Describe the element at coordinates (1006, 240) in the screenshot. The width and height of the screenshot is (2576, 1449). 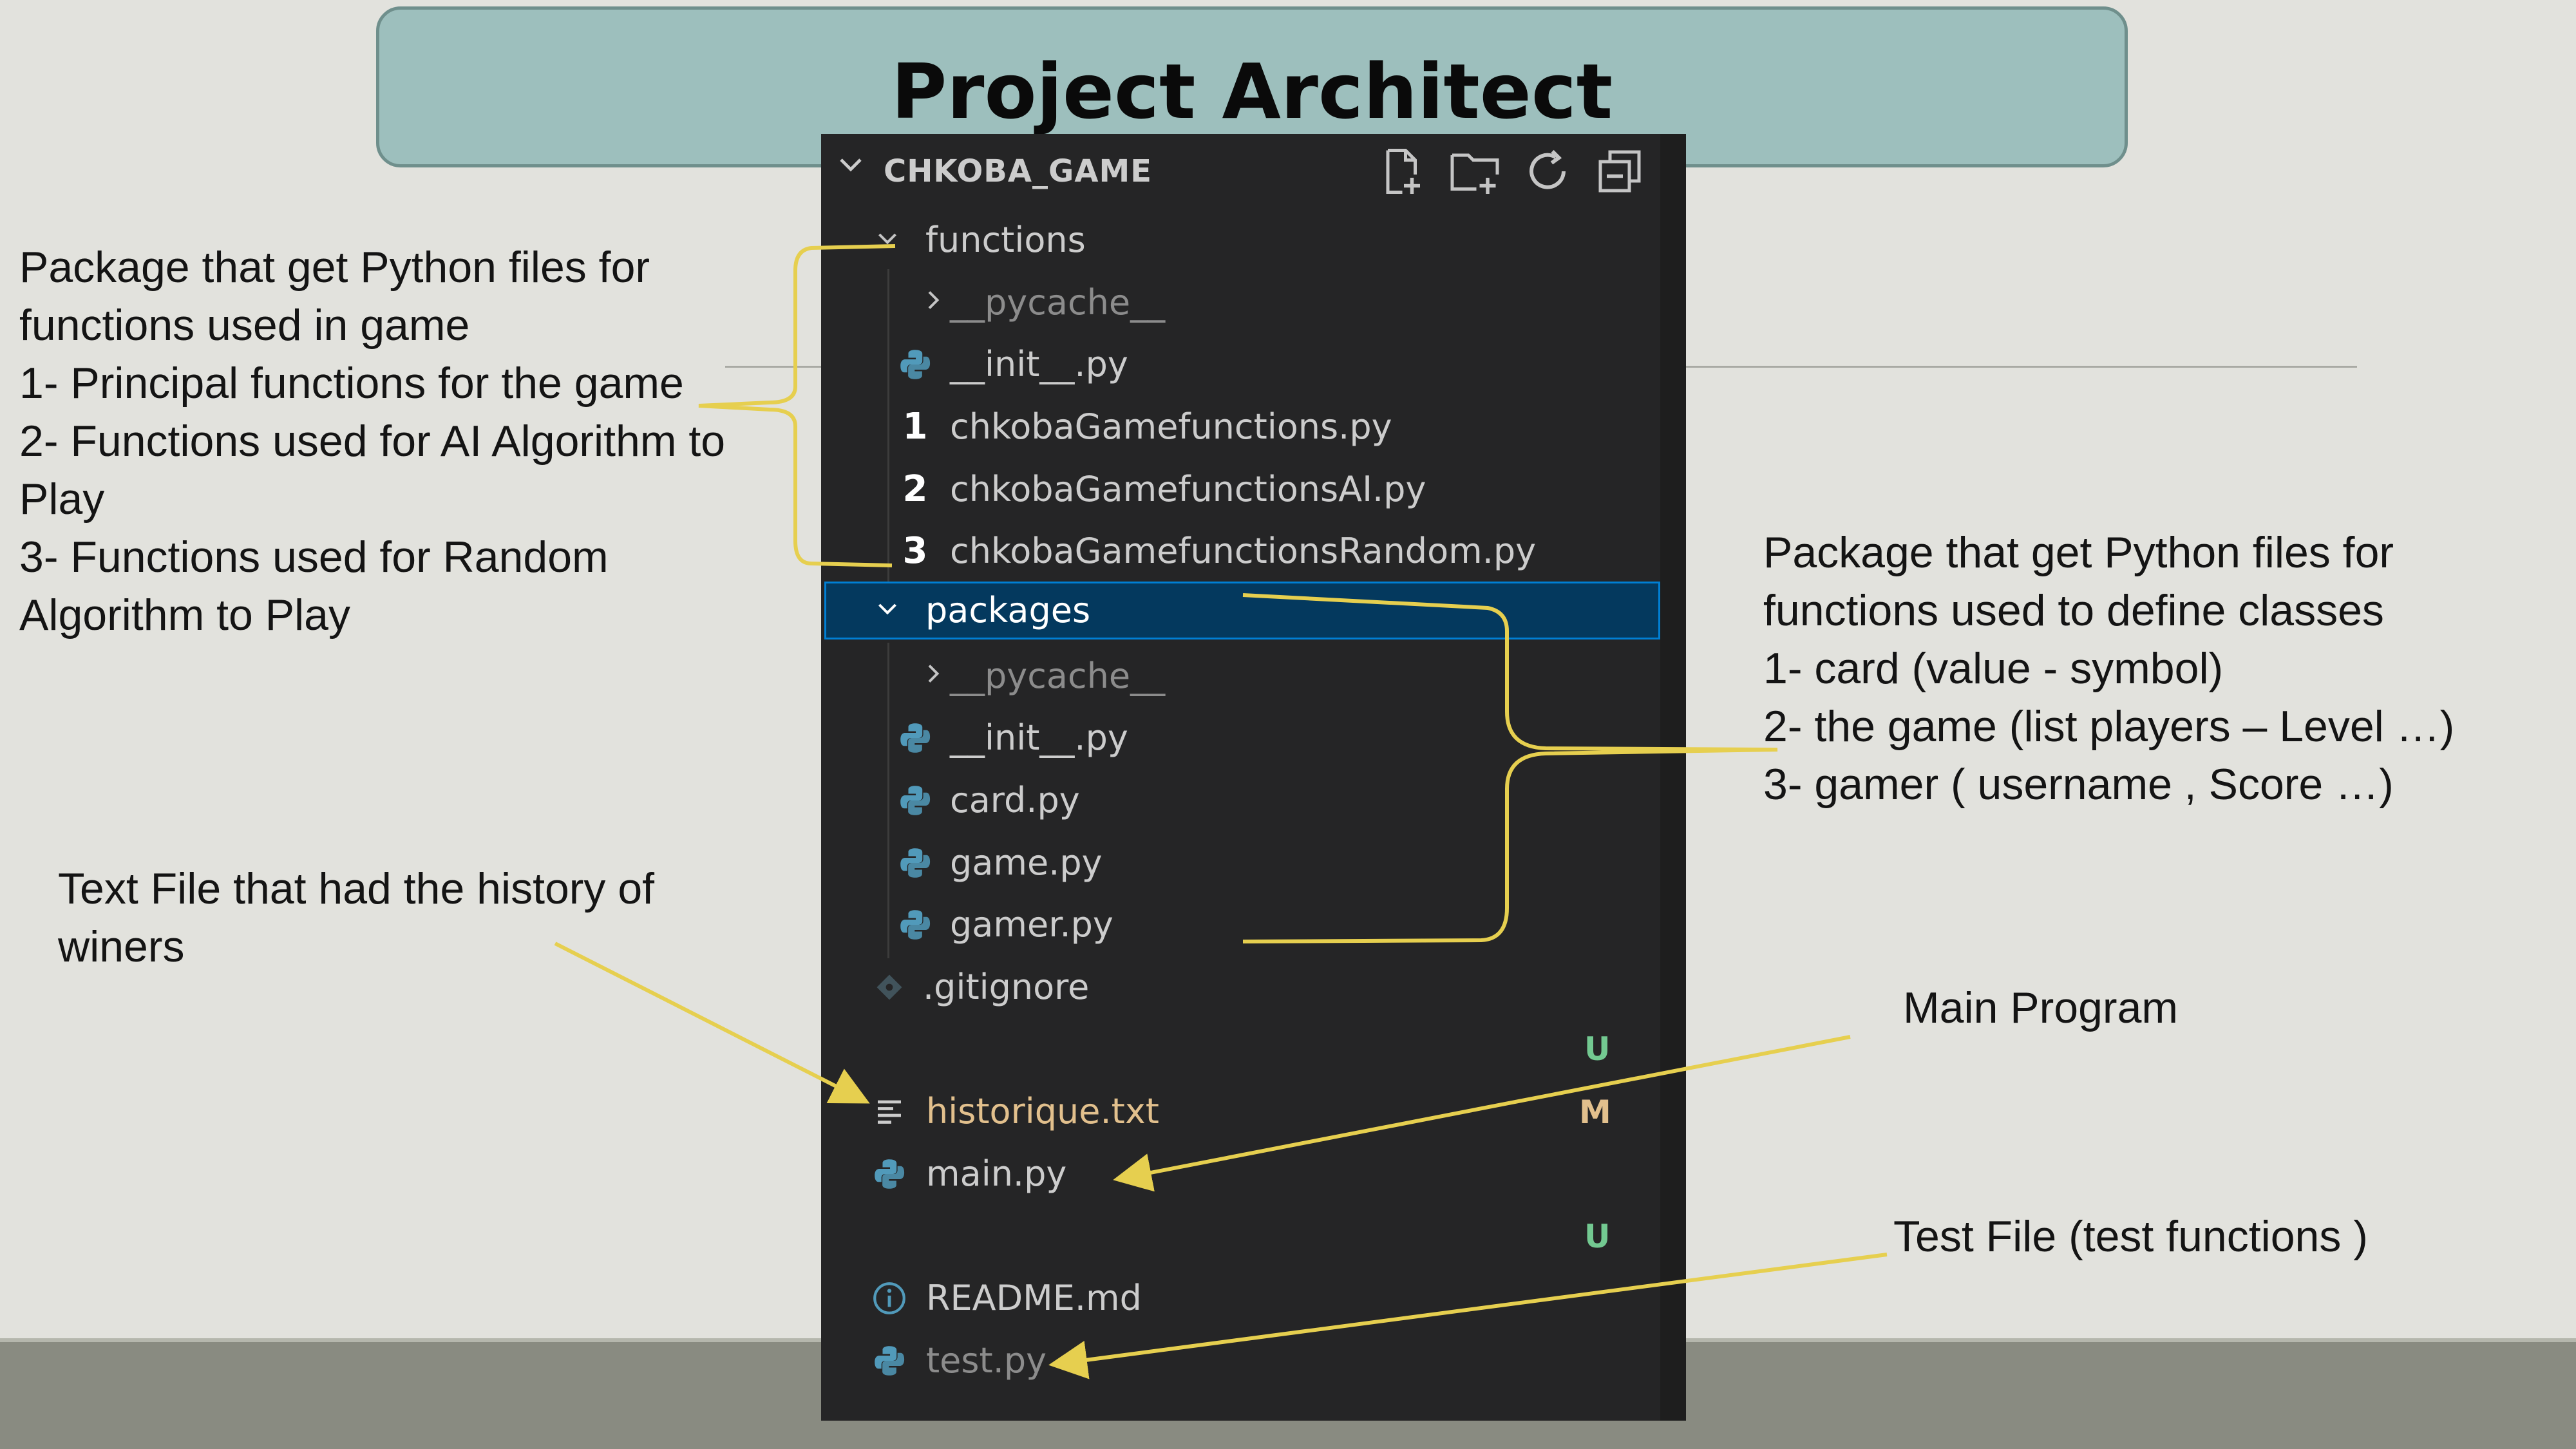
I see `tree-folder-label: functions` at that location.